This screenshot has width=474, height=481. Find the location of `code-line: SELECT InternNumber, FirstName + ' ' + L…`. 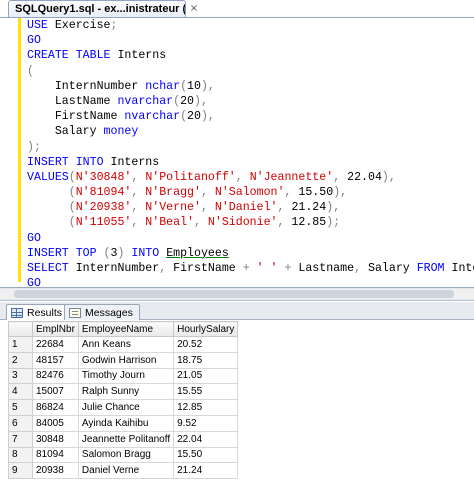

code-line: SELECT InternNumber, FirstName + ' ' + L… is located at coordinates (250, 269).